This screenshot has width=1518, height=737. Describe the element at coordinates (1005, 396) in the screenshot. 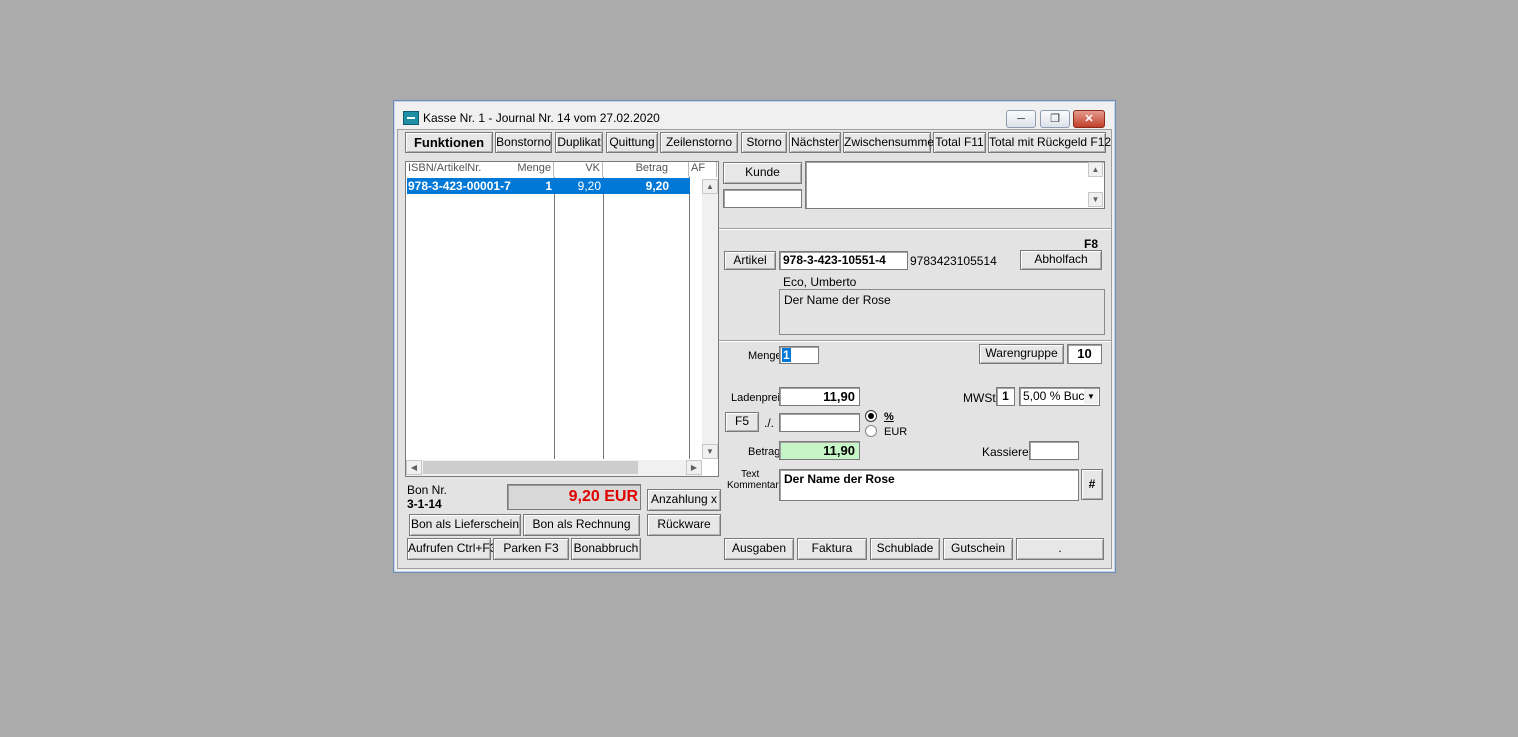

I see `mwst-code-field: 1` at that location.